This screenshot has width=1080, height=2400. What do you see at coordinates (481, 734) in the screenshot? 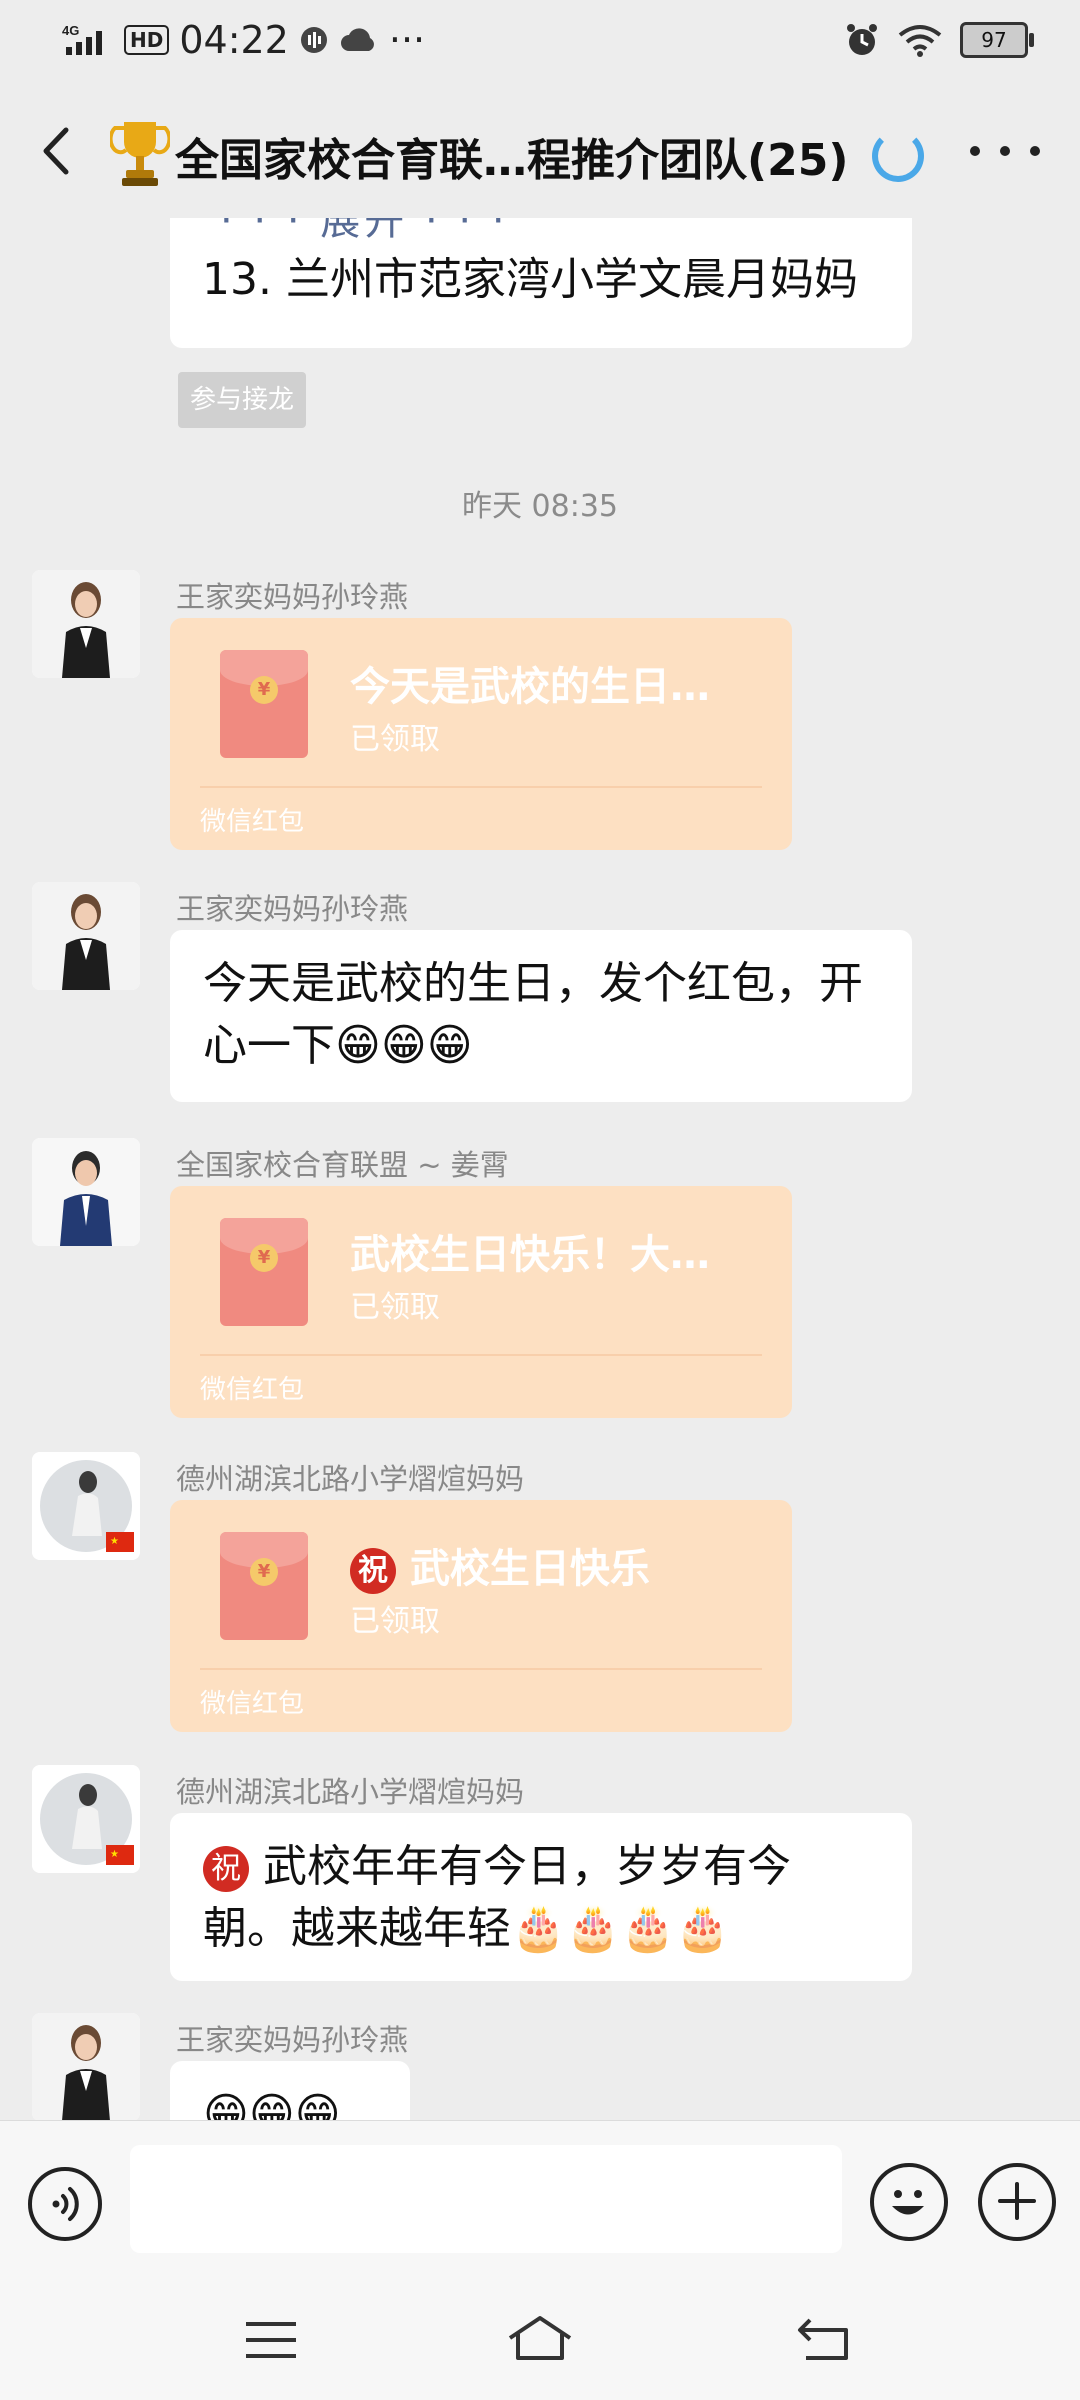
I see `red-packet-message: ¥ 今天是武校的生日… 已领取 微信红包` at bounding box center [481, 734].